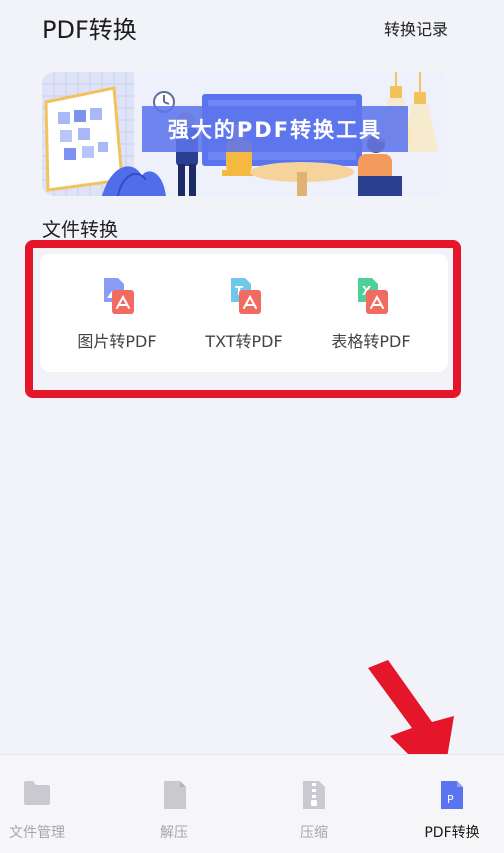  What do you see at coordinates (117, 341) in the screenshot?
I see `tool-label: 图片转PDF` at bounding box center [117, 341].